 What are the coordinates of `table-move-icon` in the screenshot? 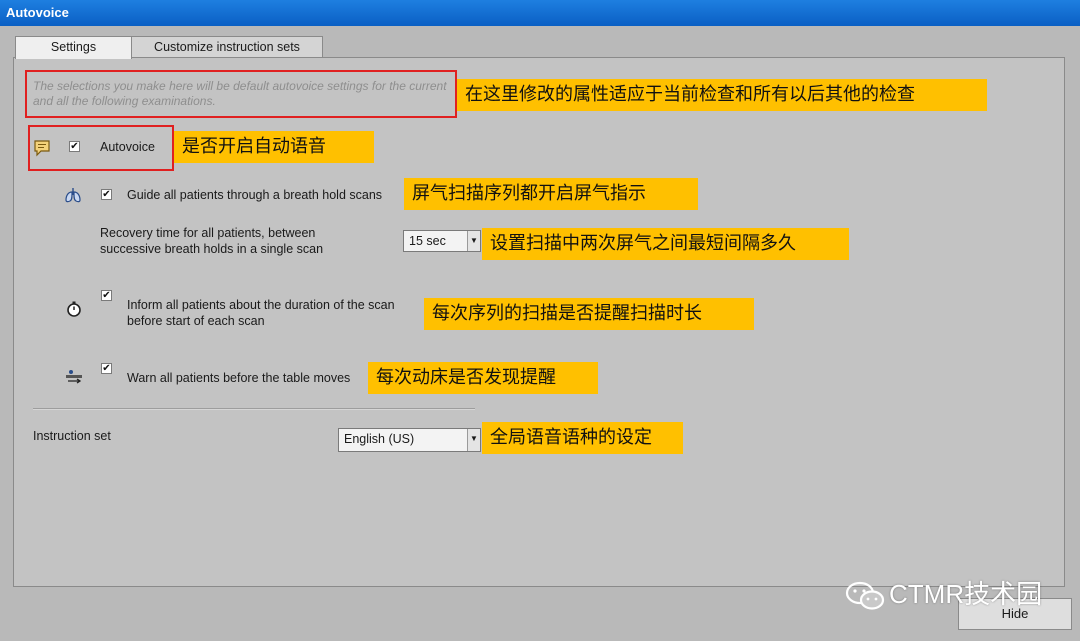 It's located at (74, 377).